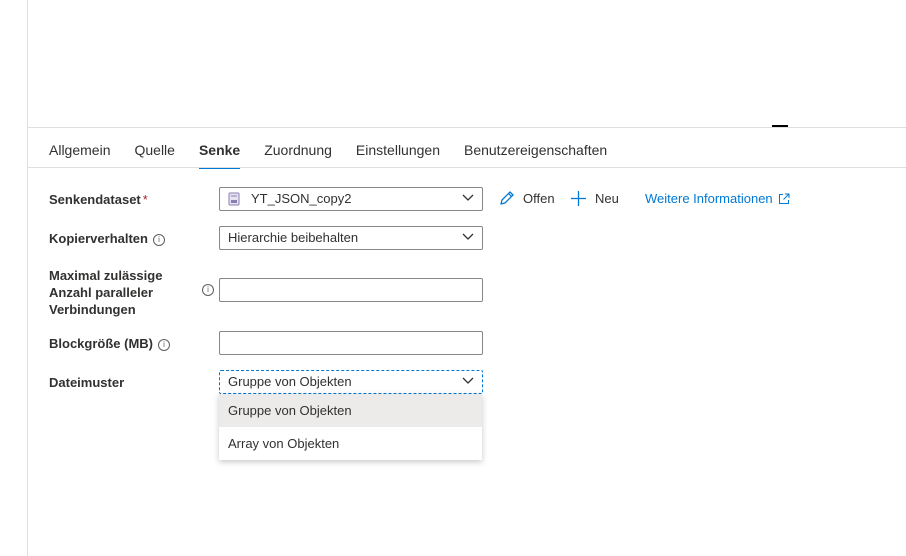 The image size is (906, 556). What do you see at coordinates (709, 198) in the screenshot?
I see `more-info-label: Weitere Informationen` at bounding box center [709, 198].